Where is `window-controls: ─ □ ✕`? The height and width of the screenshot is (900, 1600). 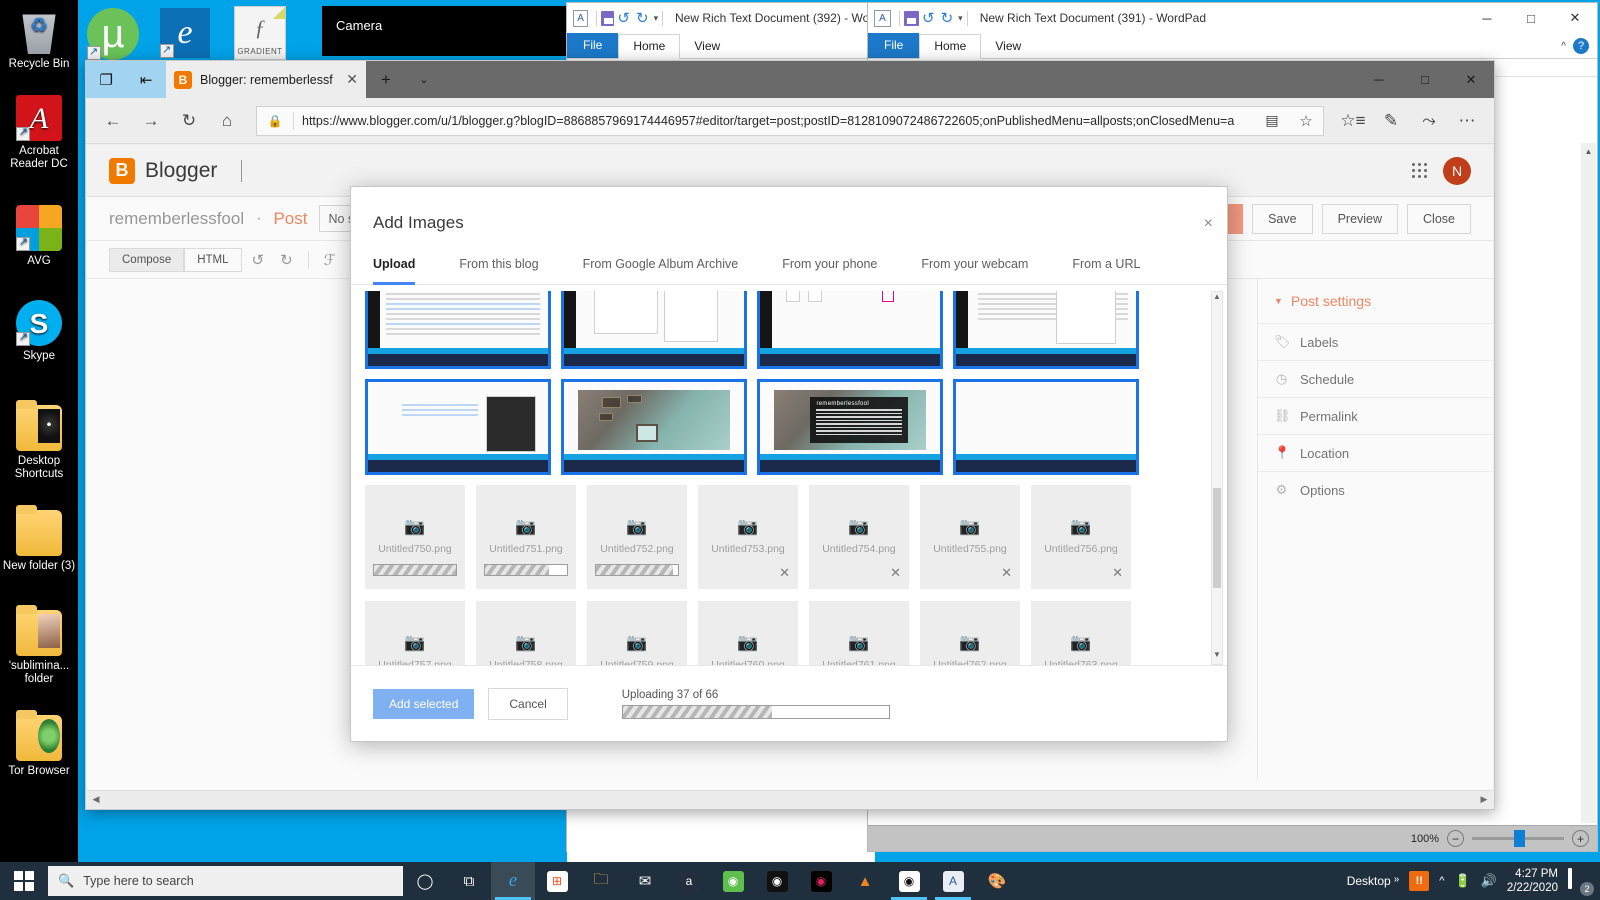 window-controls: ─ □ ✕ is located at coordinates (1531, 18).